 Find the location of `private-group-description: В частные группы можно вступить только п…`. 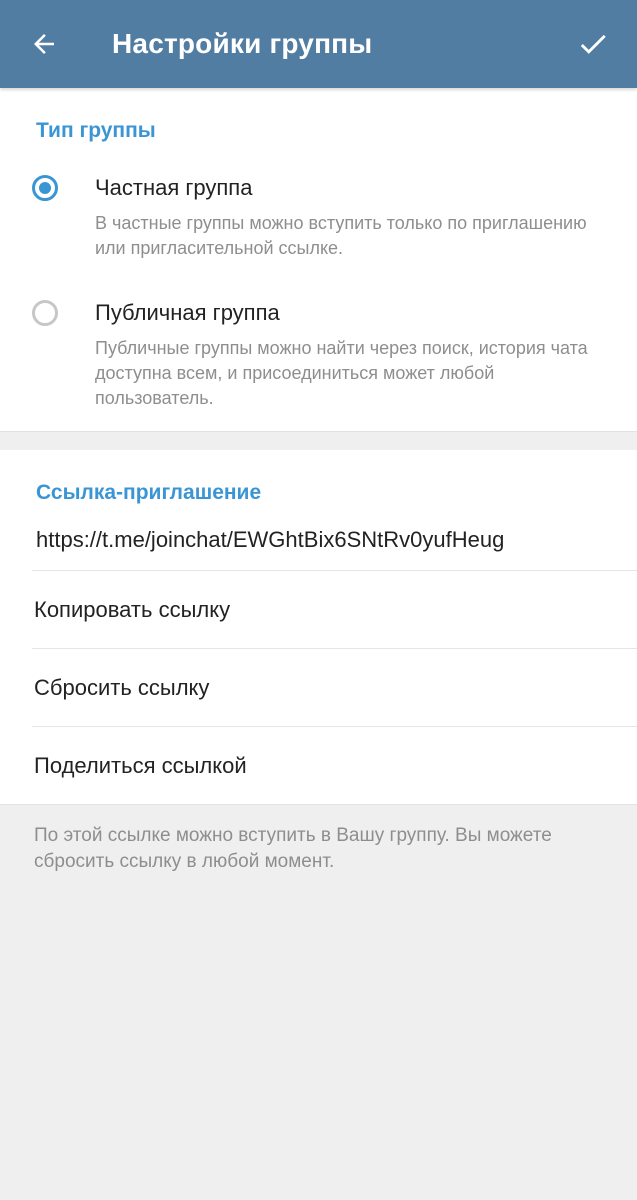

private-group-description: В частные группы можно вступить только п… is located at coordinates (341, 235).